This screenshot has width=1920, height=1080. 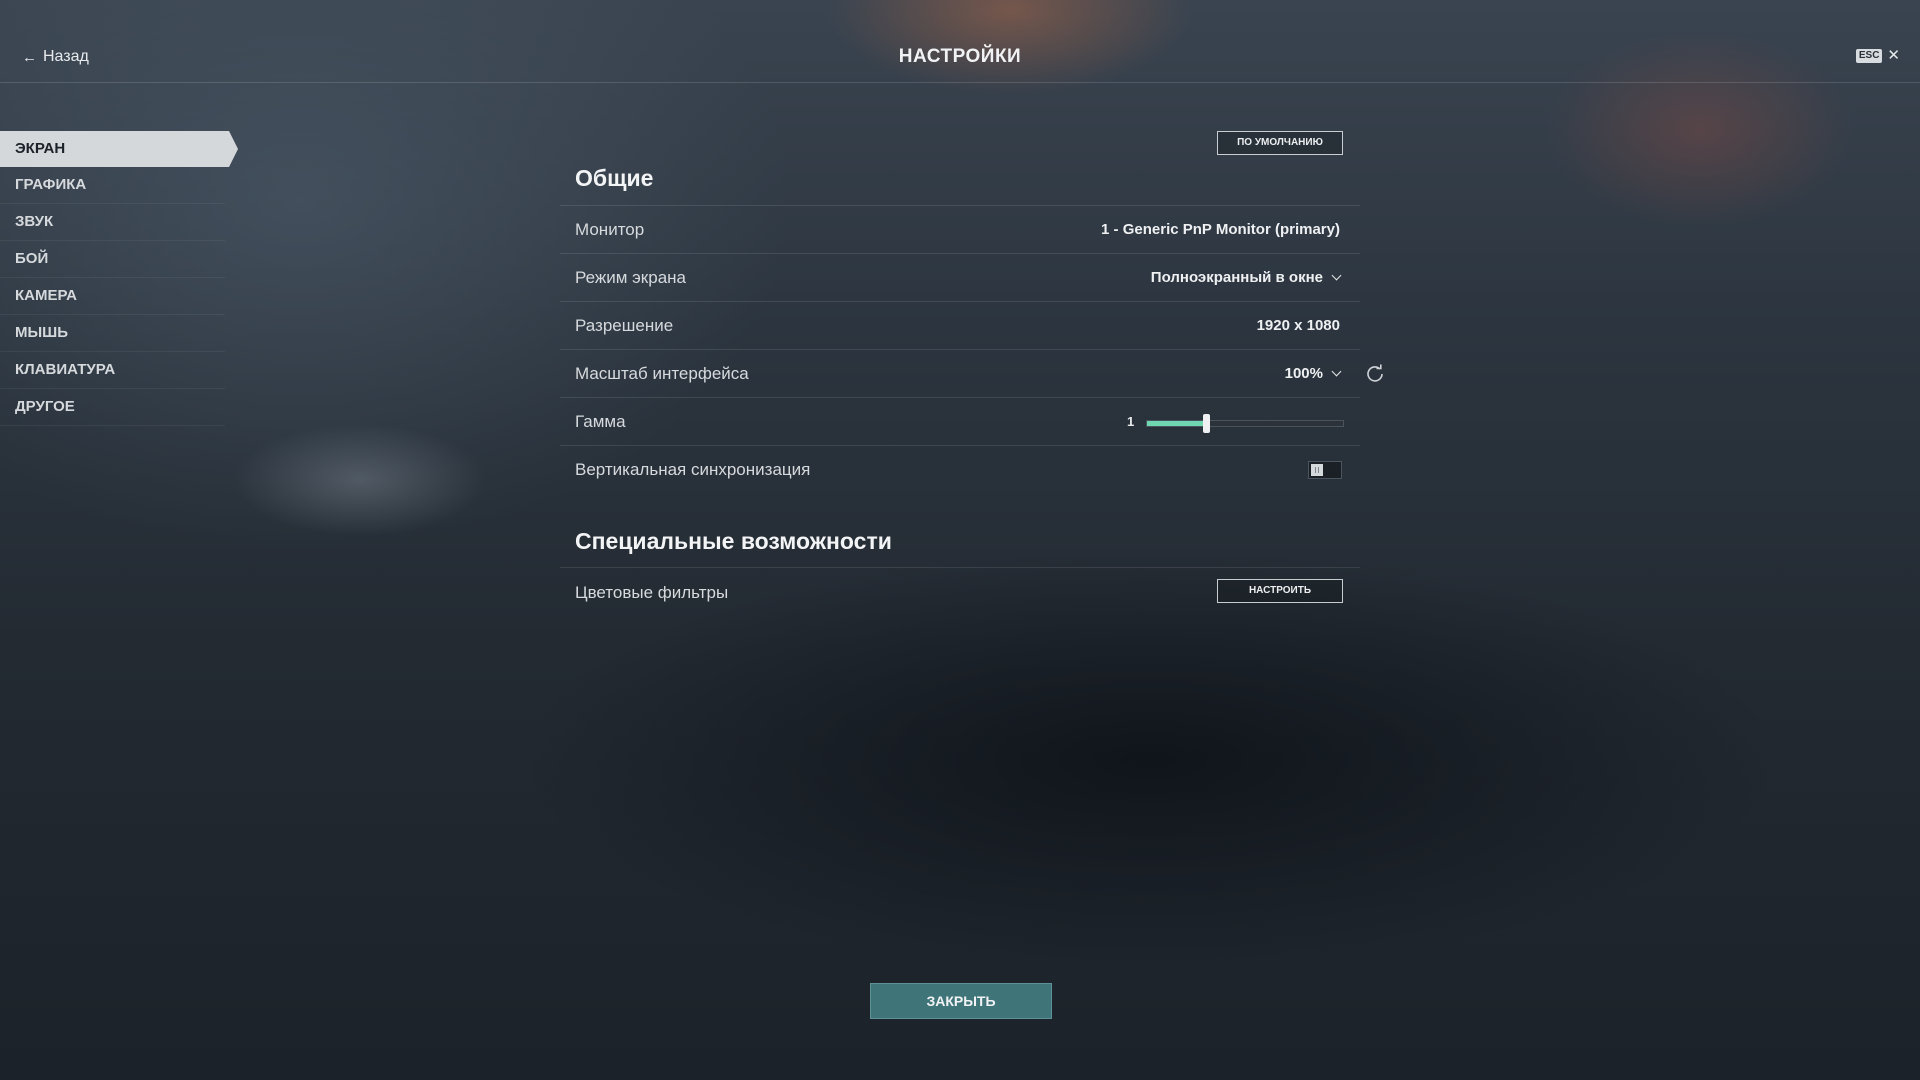 I want to click on close-icon: ✕, so click(x=1893, y=55).